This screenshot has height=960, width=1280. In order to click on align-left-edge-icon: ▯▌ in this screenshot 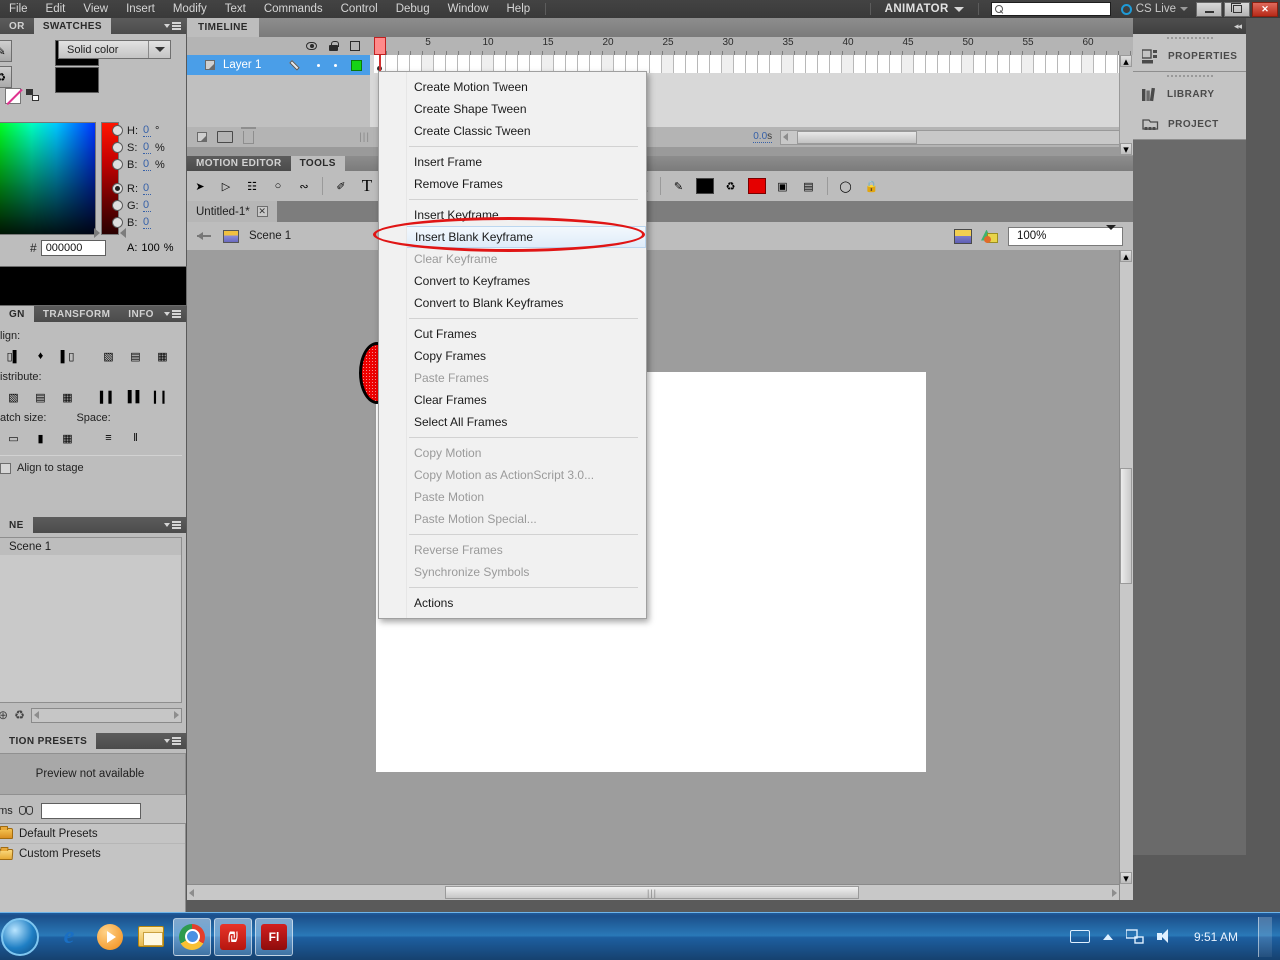, I will do `click(13, 356)`.